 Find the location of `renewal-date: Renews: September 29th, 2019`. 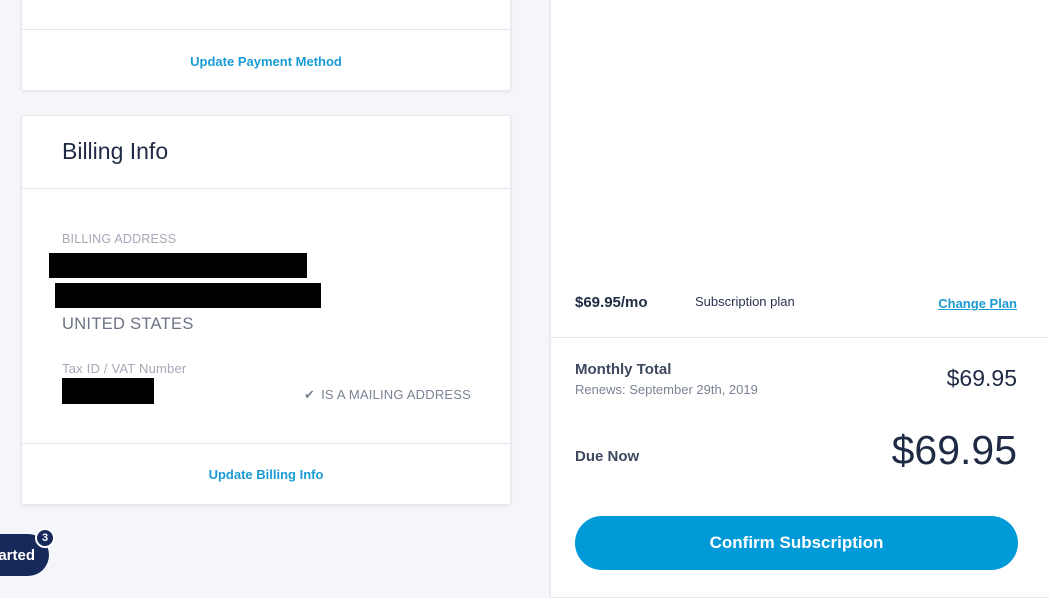

renewal-date: Renews: September 29th, 2019 is located at coordinates (666, 389).